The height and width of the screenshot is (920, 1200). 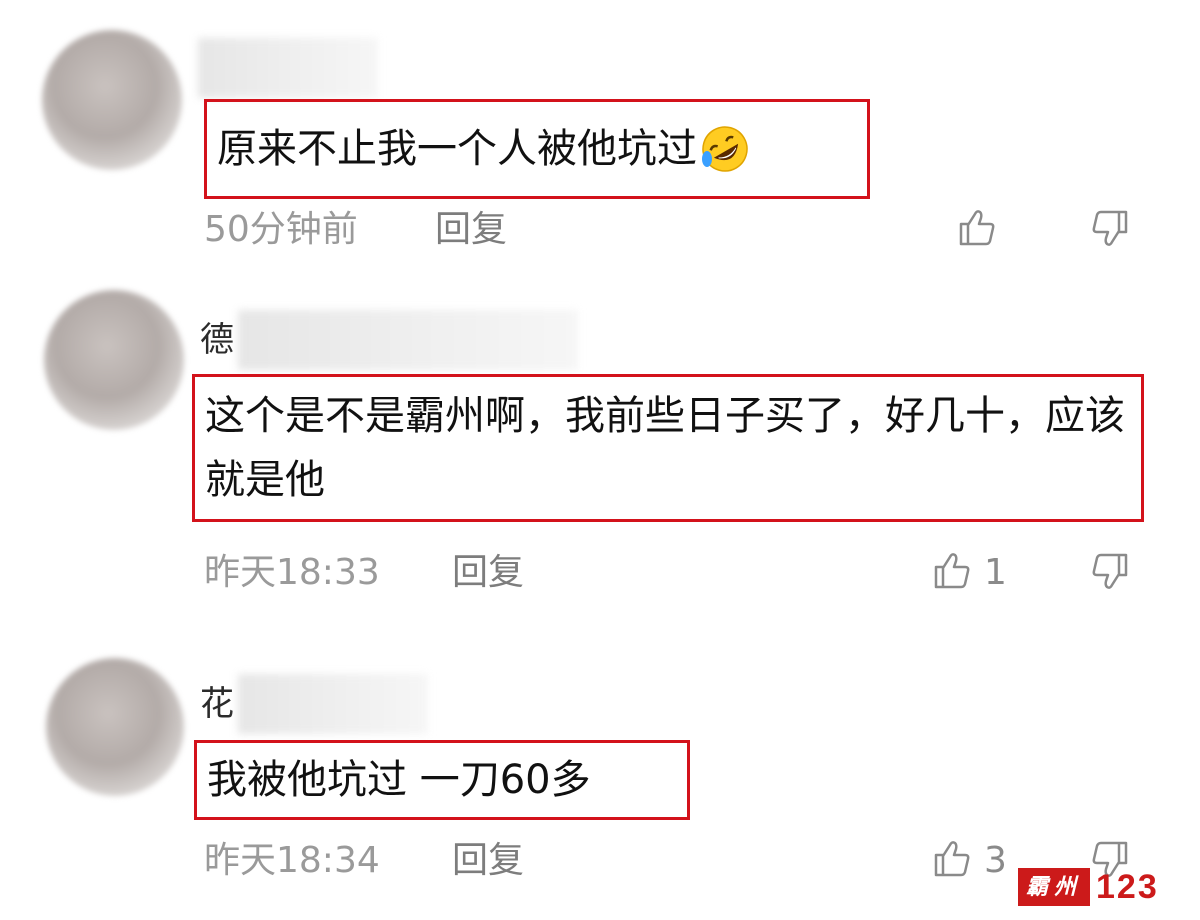 What do you see at coordinates (281, 229) in the screenshot?
I see `comment-time: 50分钟前` at bounding box center [281, 229].